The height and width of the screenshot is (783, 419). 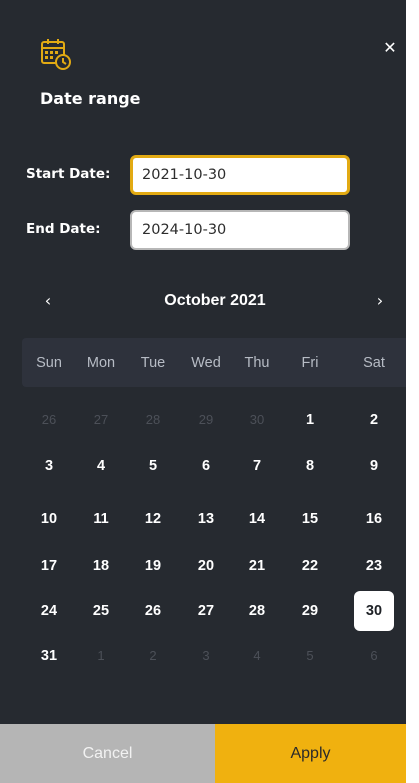 What do you see at coordinates (101, 363) in the screenshot?
I see `weekday-mon: Mon` at bounding box center [101, 363].